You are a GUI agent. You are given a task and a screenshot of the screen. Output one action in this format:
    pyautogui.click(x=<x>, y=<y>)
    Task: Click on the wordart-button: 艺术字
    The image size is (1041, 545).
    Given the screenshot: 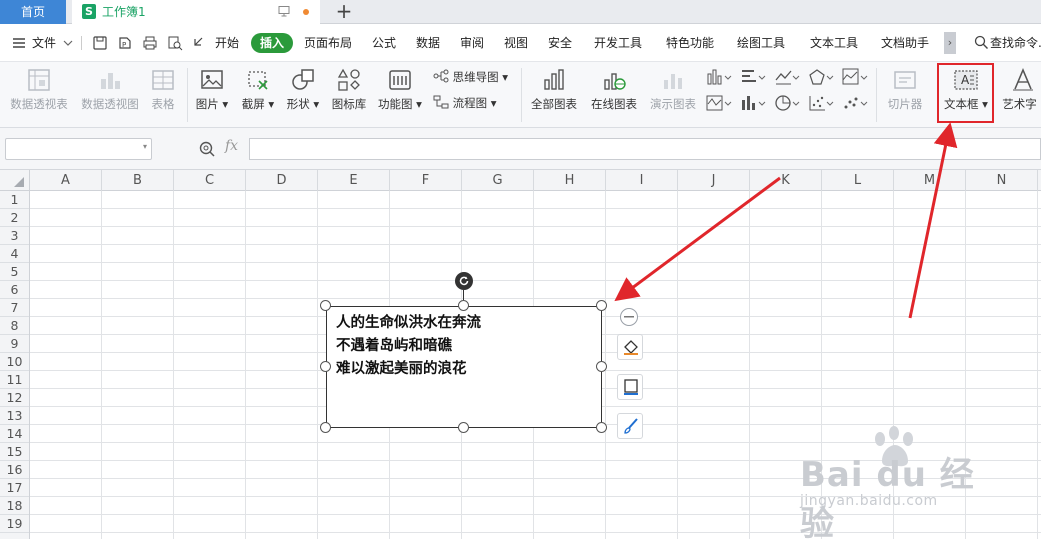 What is the action you would take?
    pyautogui.click(x=1019, y=95)
    